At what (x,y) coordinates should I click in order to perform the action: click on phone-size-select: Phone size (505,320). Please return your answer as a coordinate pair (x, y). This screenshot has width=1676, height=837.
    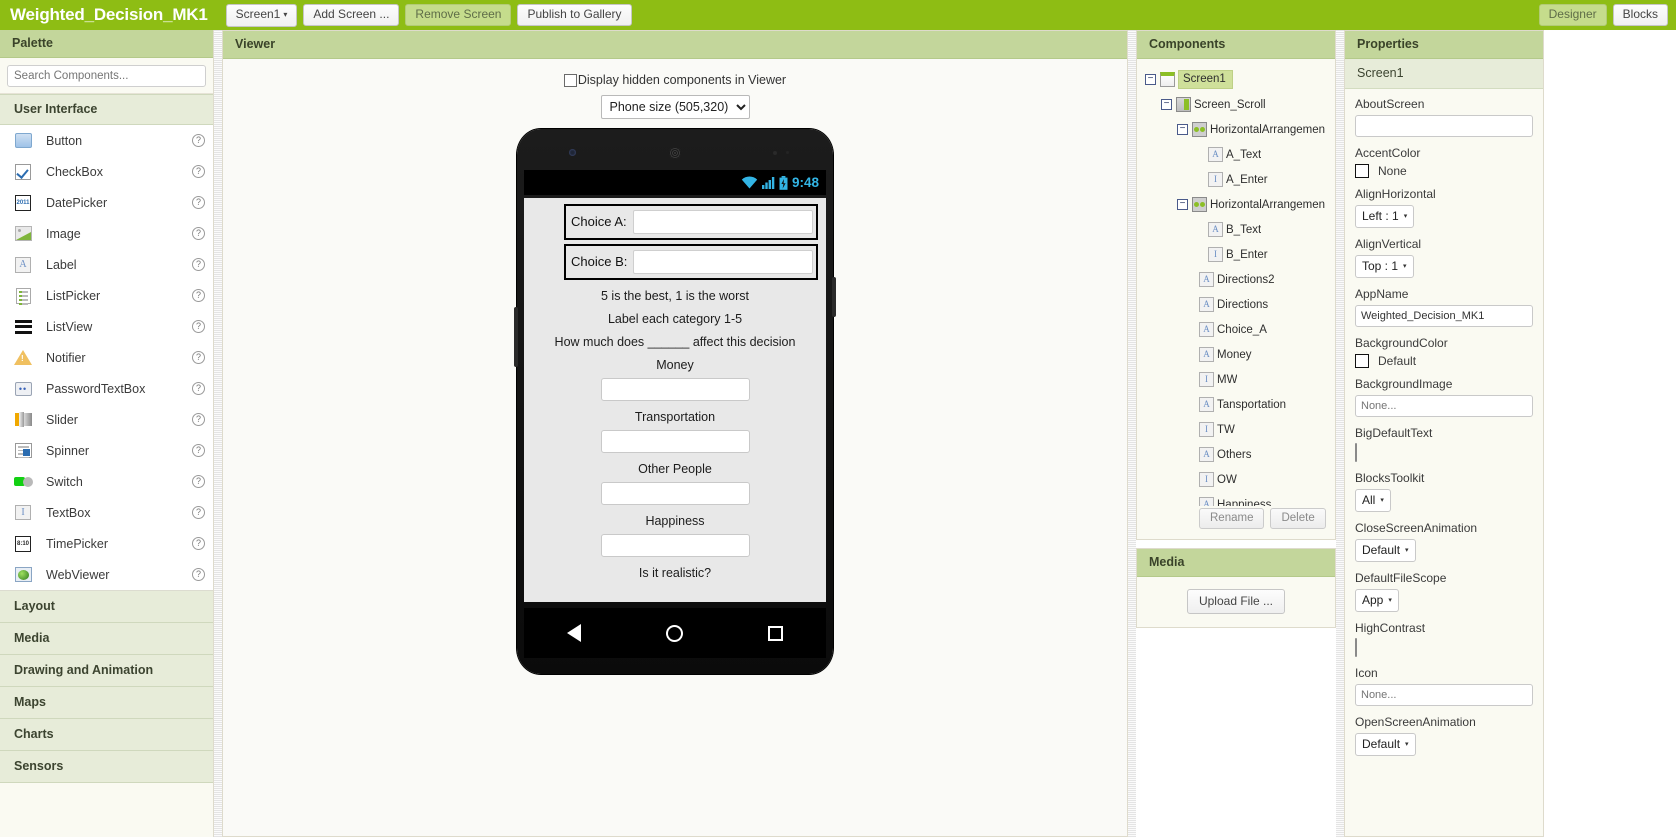
    Looking at the image, I should click on (675, 107).